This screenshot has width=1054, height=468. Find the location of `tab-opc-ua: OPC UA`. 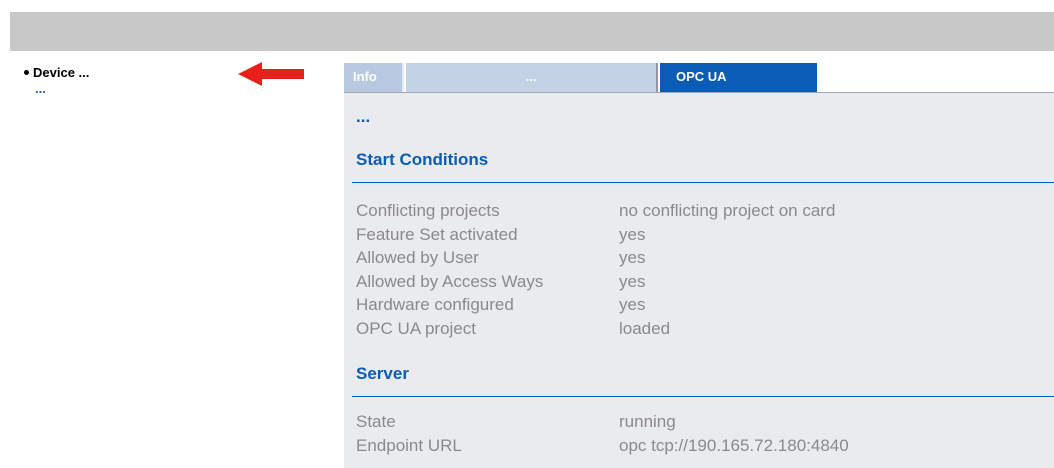

tab-opc-ua: OPC UA is located at coordinates (738, 77).